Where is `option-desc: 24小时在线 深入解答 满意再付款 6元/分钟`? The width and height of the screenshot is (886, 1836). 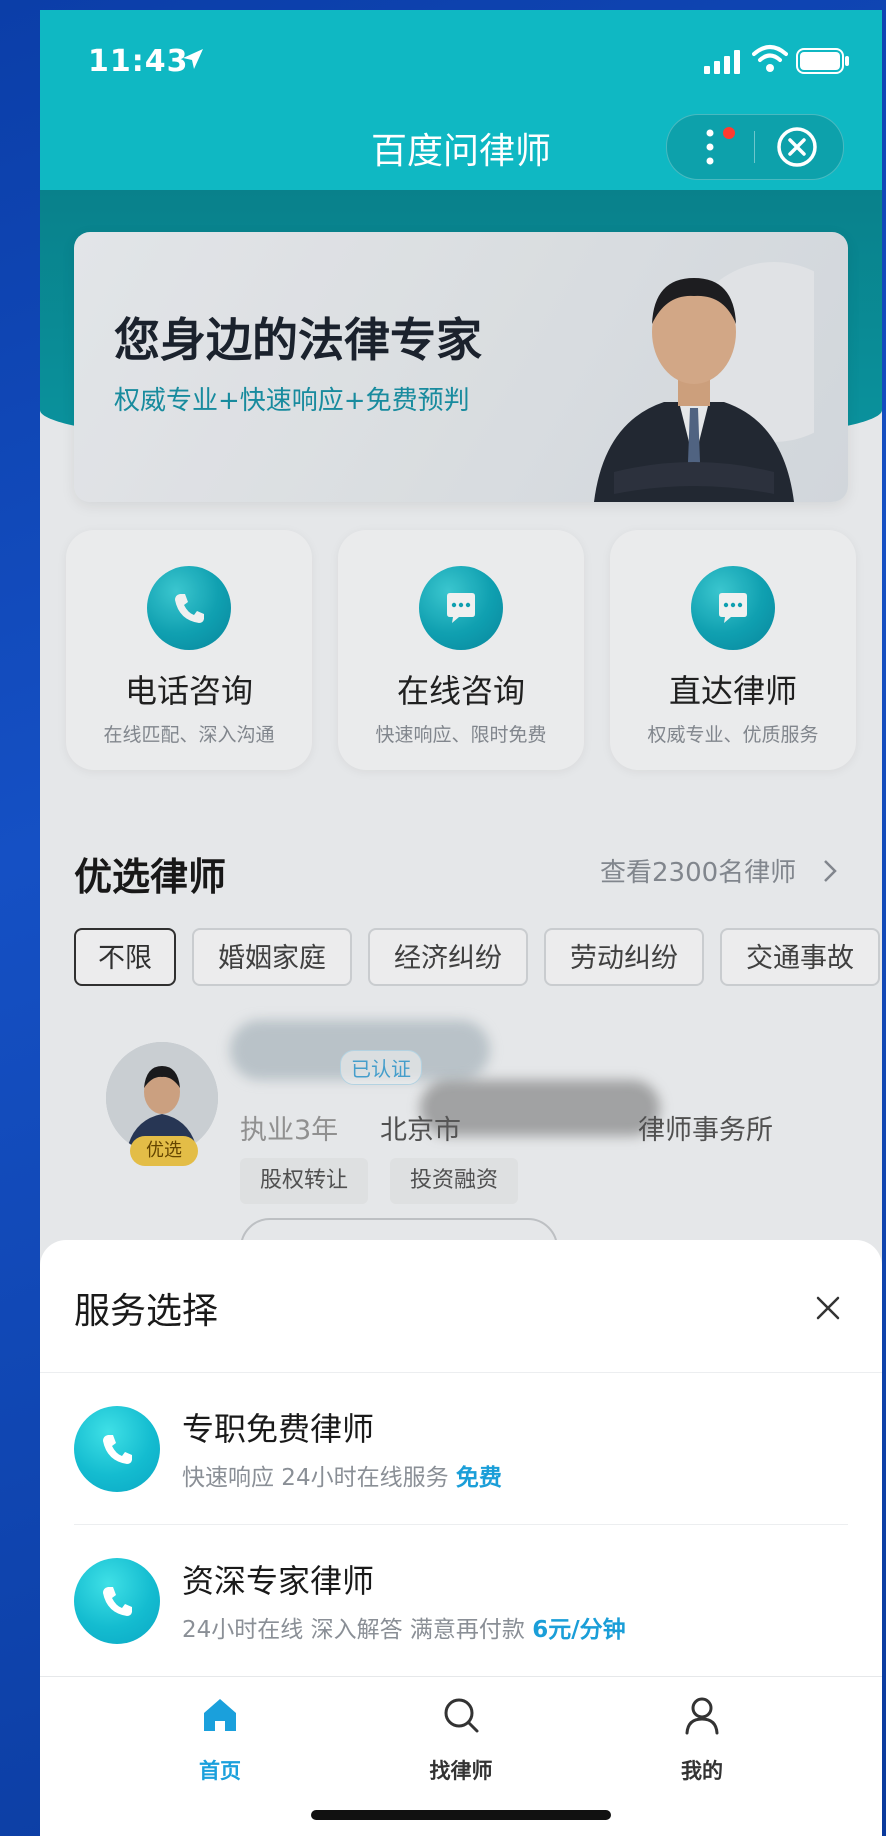
option-desc: 24小时在线 深入解答 满意再付款 6元/分钟 is located at coordinates (404, 1627).